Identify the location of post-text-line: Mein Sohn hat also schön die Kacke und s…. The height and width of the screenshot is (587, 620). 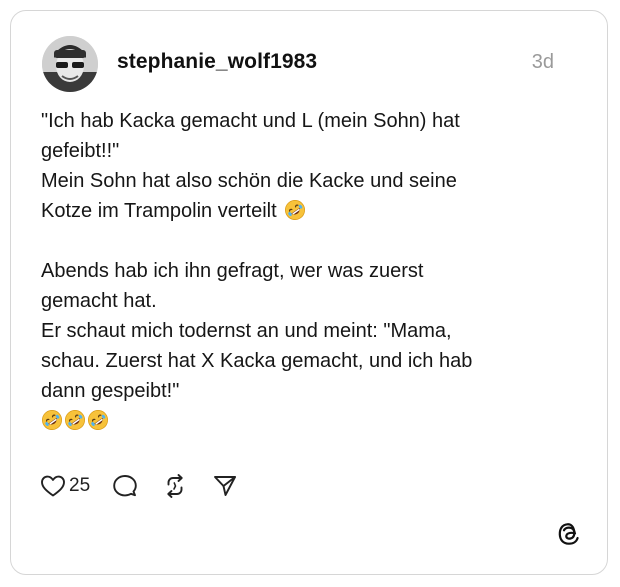
(249, 181).